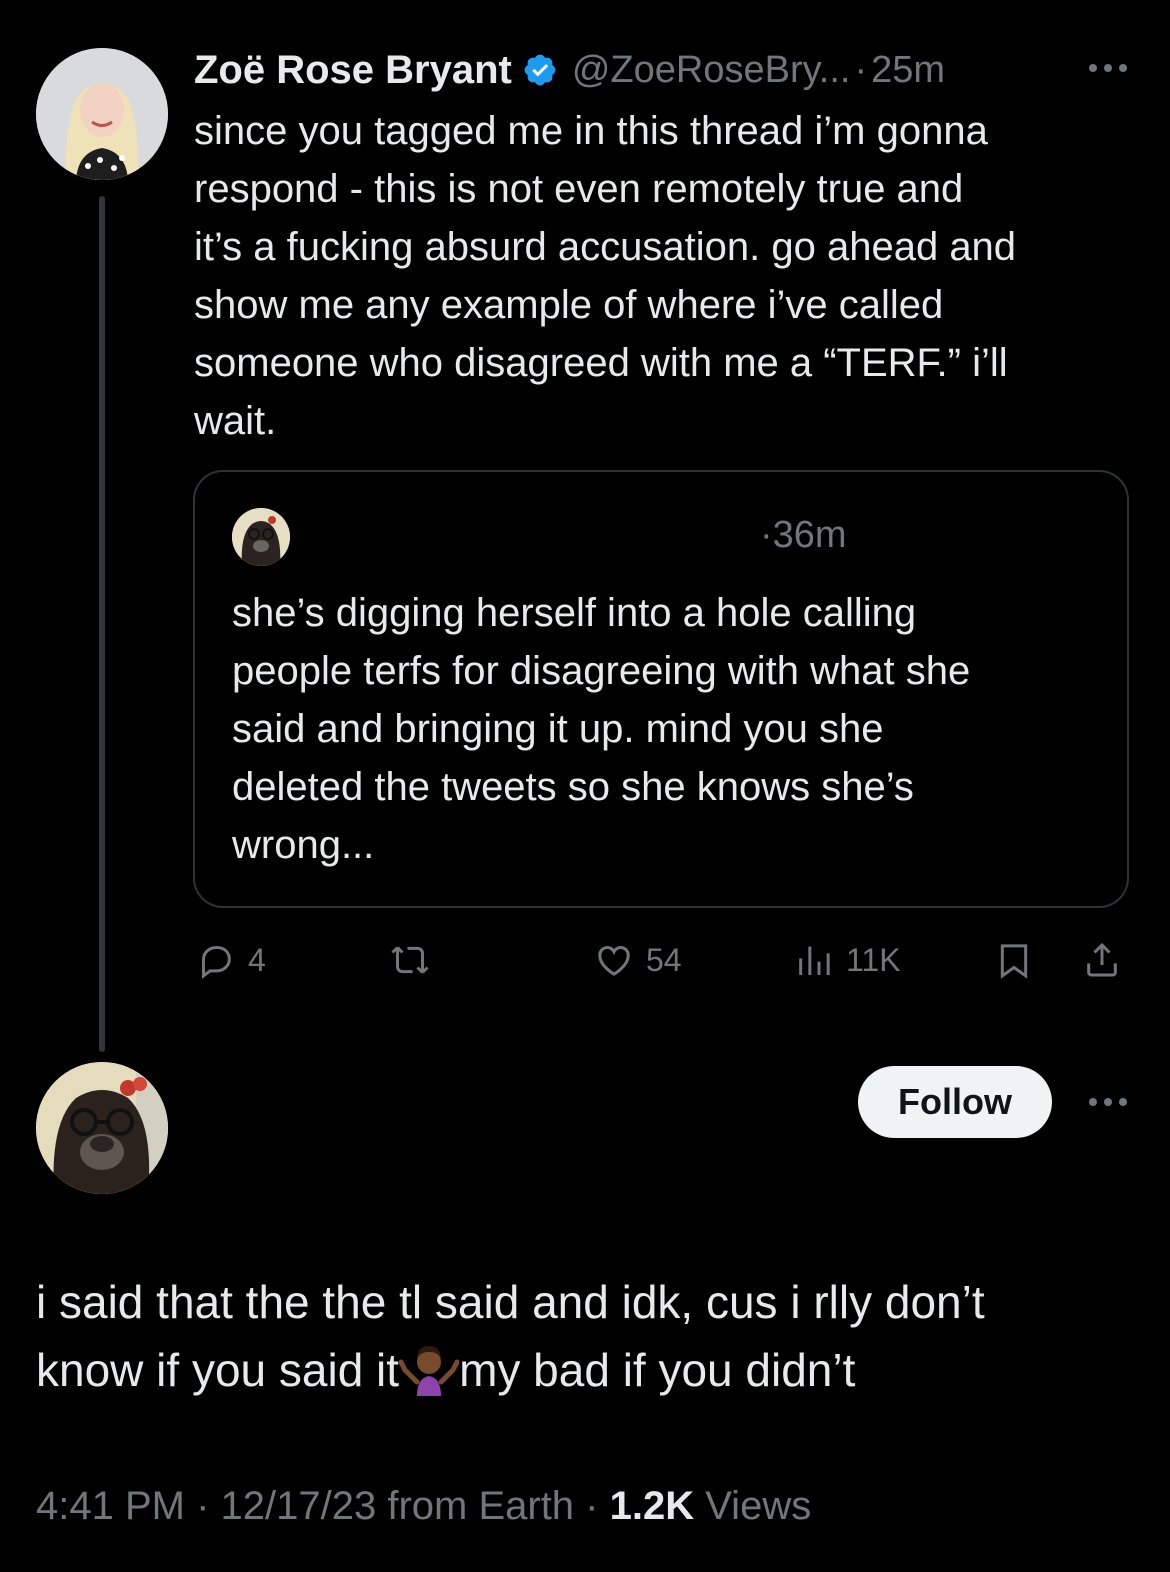  I want to click on avatar-zoe-image, so click(102, 114).